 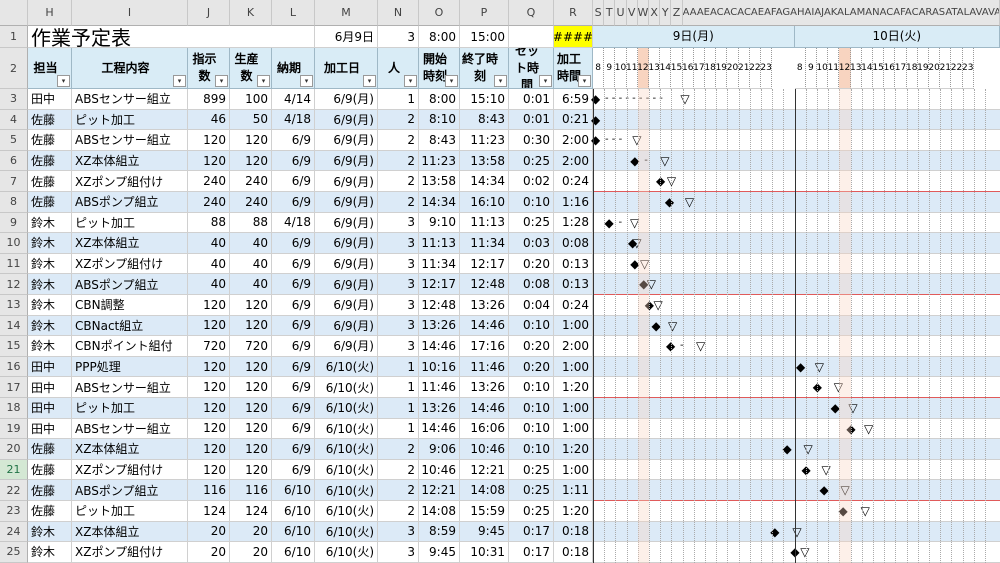 I want to click on row-number: 11, so click(x=14, y=264).